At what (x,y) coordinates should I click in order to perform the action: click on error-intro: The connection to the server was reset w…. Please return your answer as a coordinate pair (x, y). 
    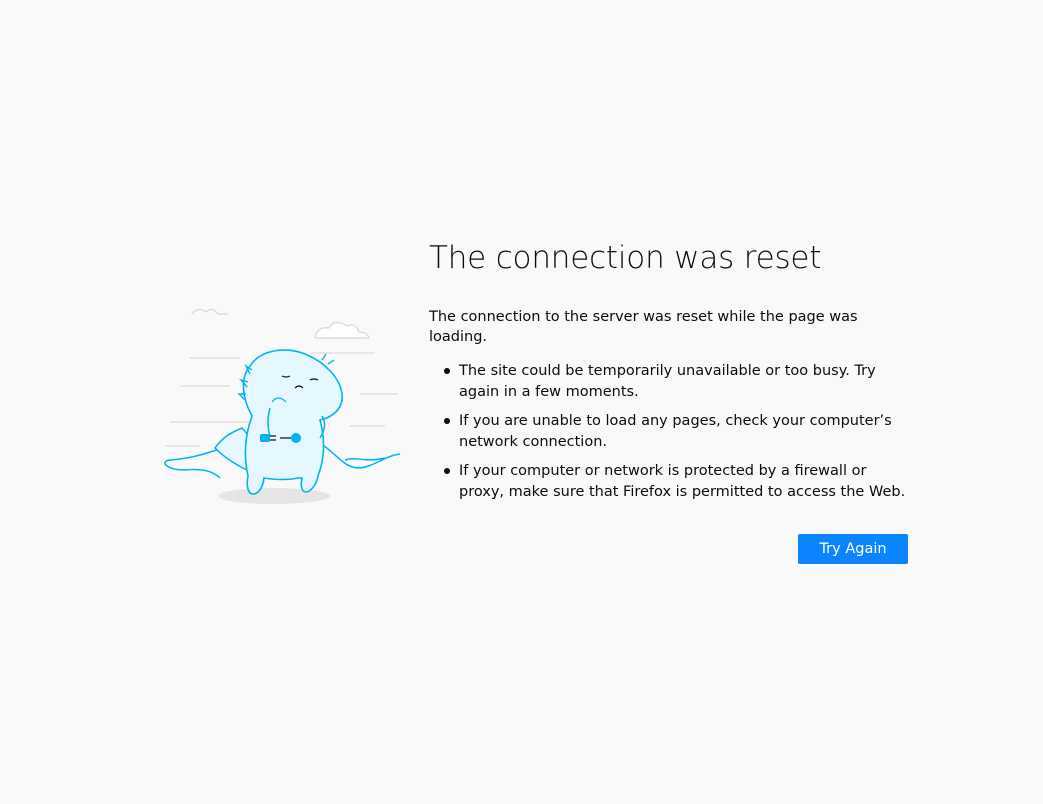
    Looking at the image, I should click on (643, 327).